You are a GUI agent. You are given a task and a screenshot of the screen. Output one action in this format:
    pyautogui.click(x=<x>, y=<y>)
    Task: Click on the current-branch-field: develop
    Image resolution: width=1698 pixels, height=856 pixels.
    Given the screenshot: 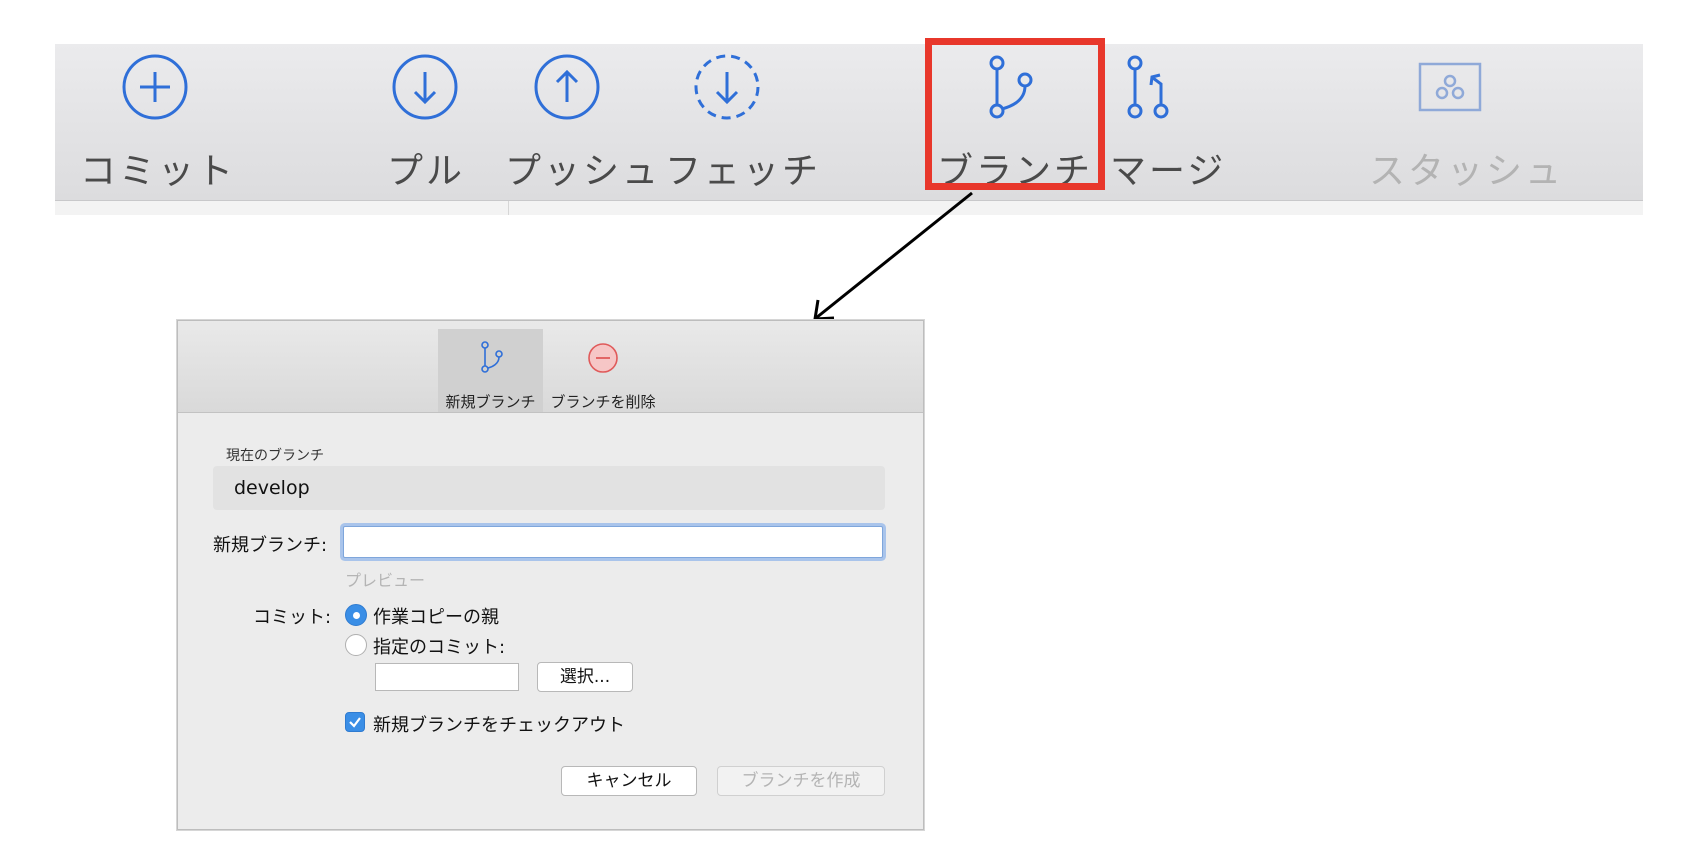 What is the action you would take?
    pyautogui.click(x=549, y=488)
    